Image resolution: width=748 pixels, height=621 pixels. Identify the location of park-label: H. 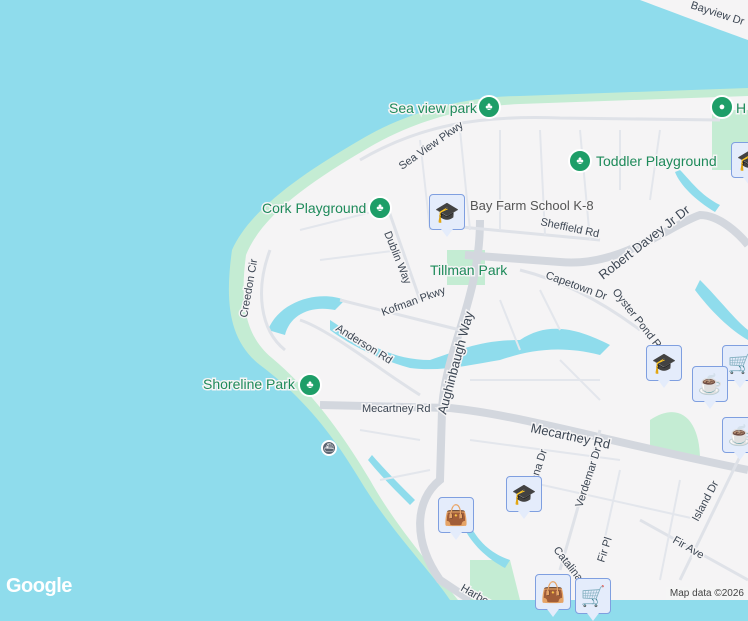
(741, 108).